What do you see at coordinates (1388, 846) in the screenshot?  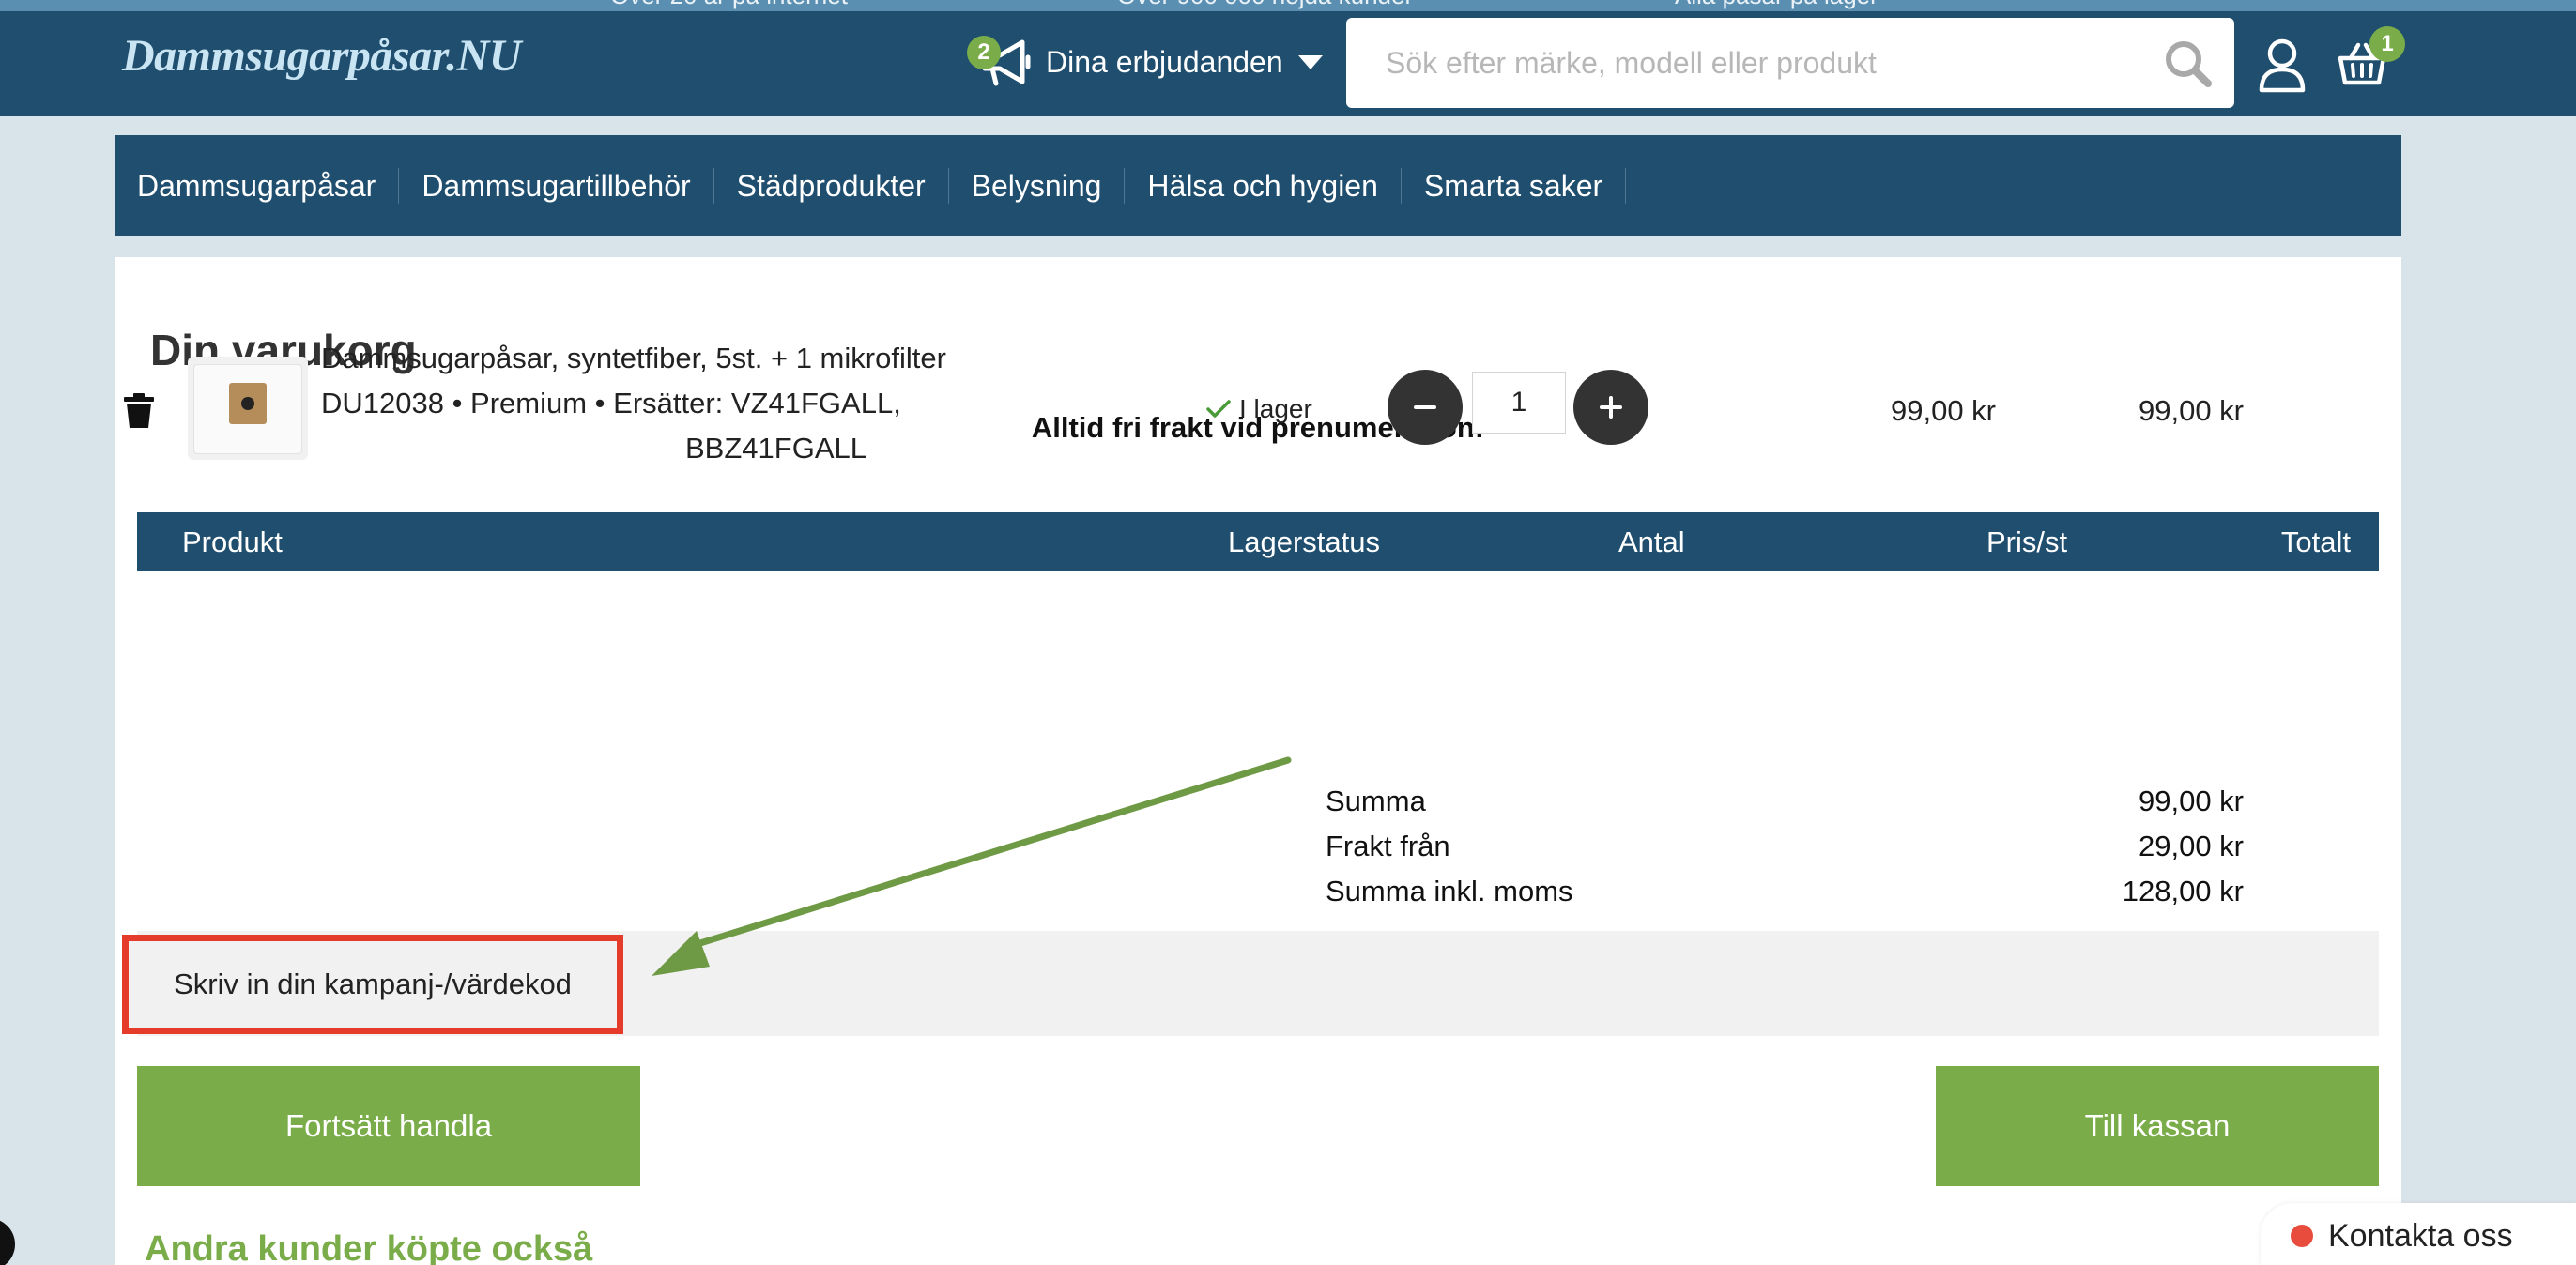 I see `shipping-label: Frakt från` at bounding box center [1388, 846].